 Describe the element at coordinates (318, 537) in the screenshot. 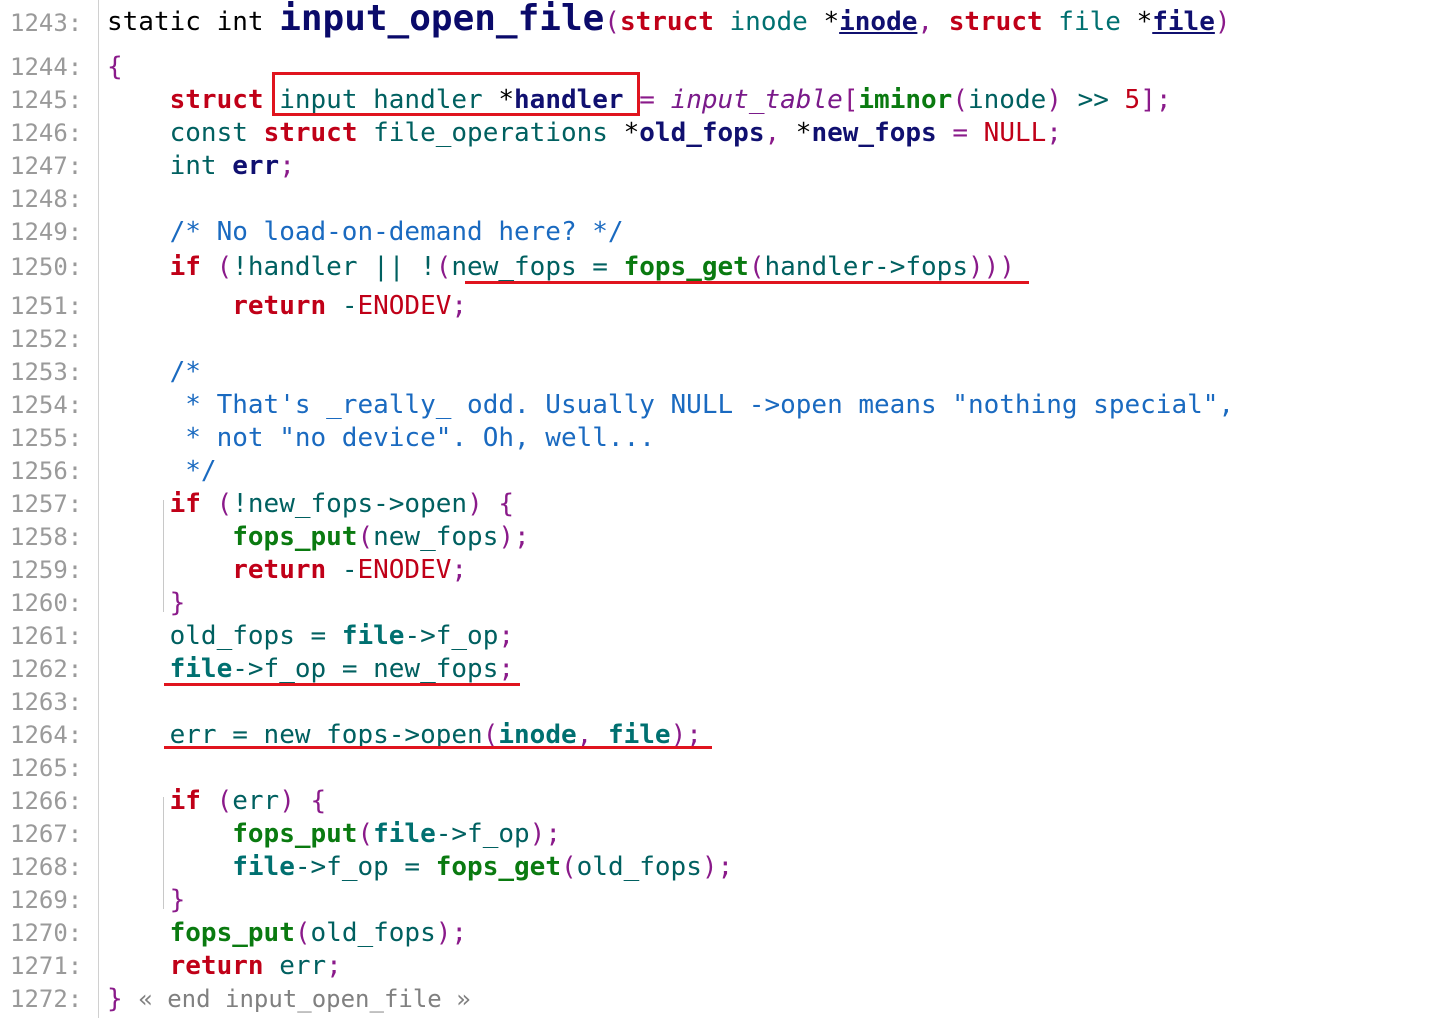

I see `line-code: fops_put(new_fops);` at that location.